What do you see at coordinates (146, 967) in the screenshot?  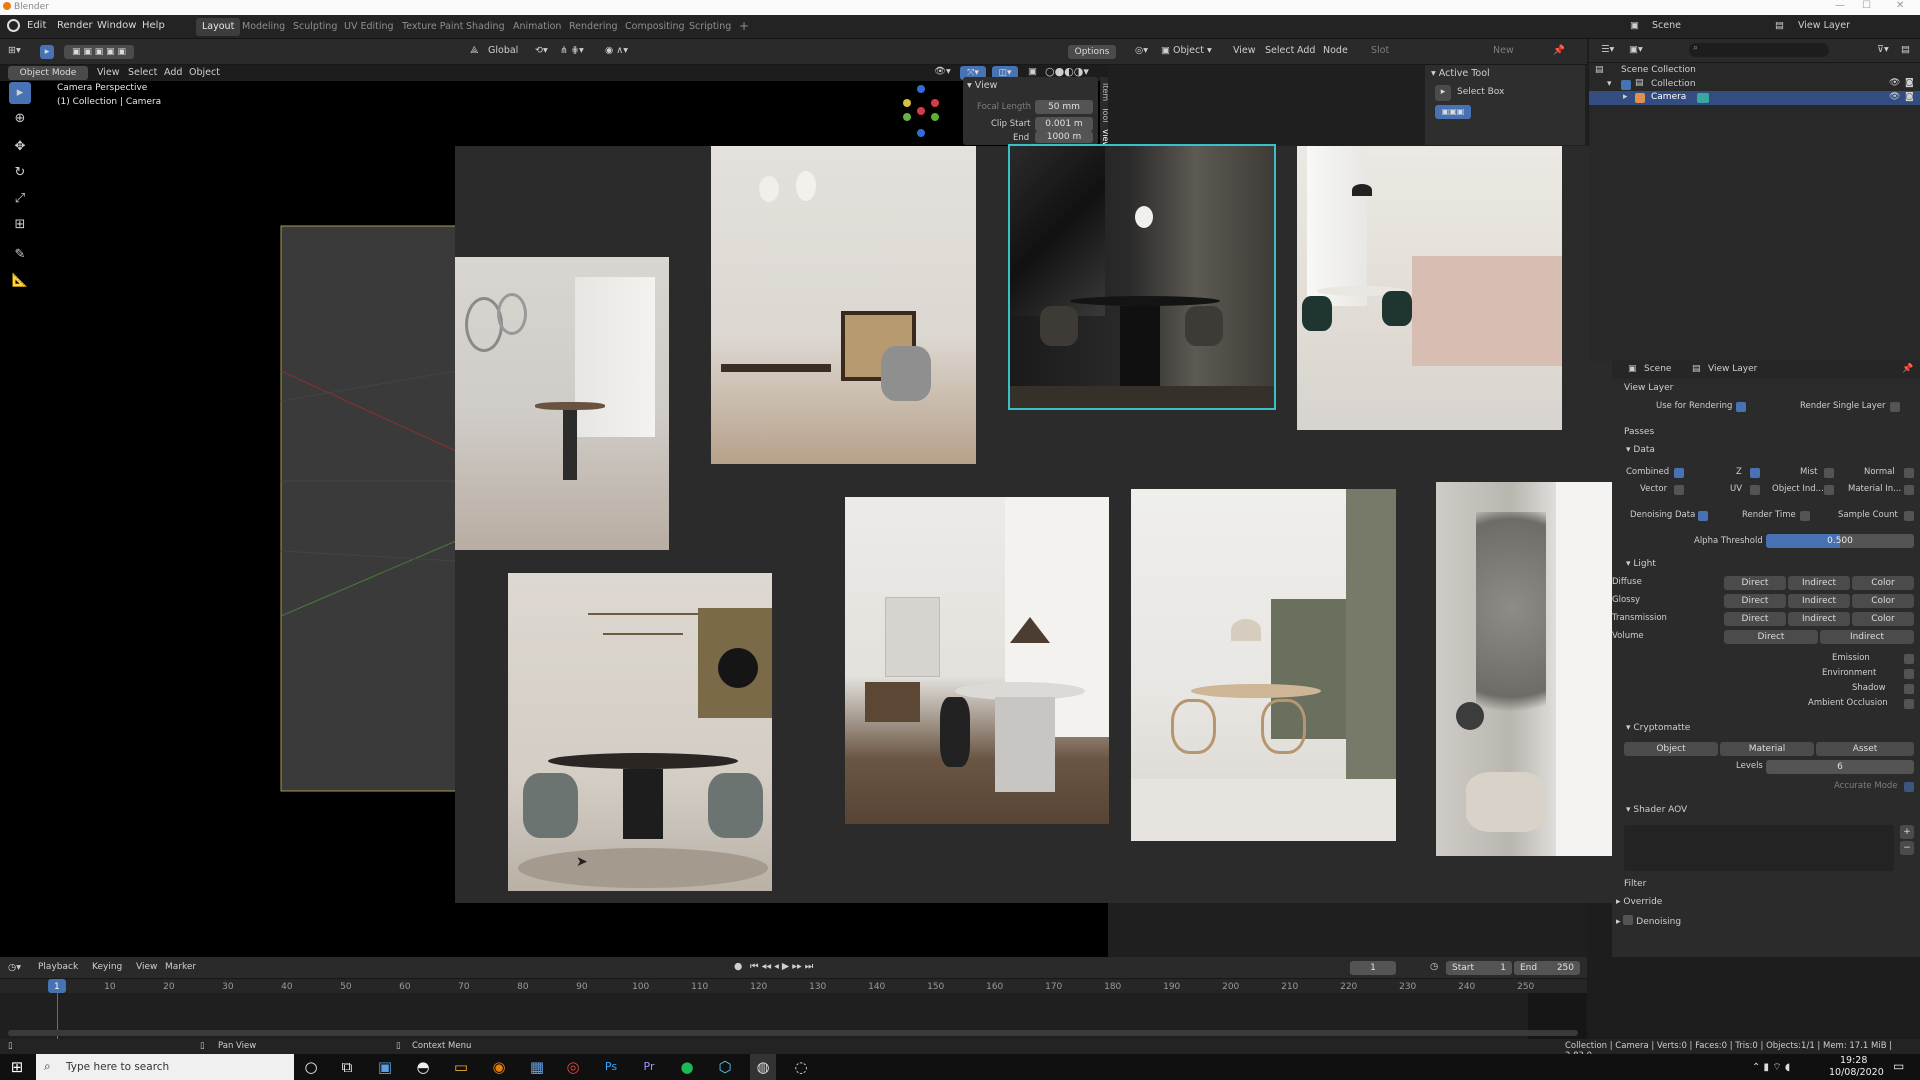 I see `timeline-menu-view: View` at bounding box center [146, 967].